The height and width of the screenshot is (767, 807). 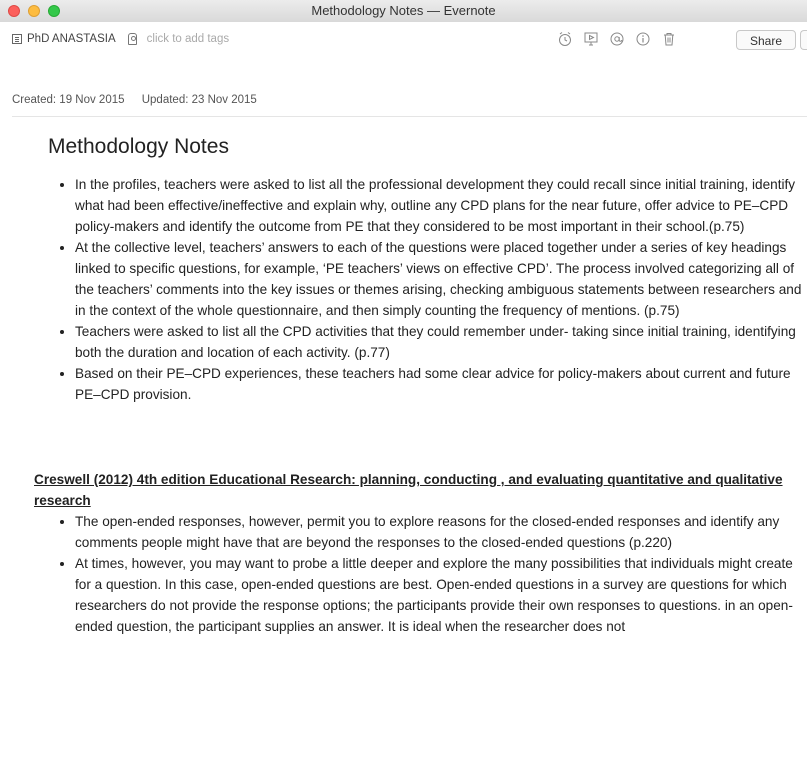 I want to click on divider, so click(x=409, y=116).